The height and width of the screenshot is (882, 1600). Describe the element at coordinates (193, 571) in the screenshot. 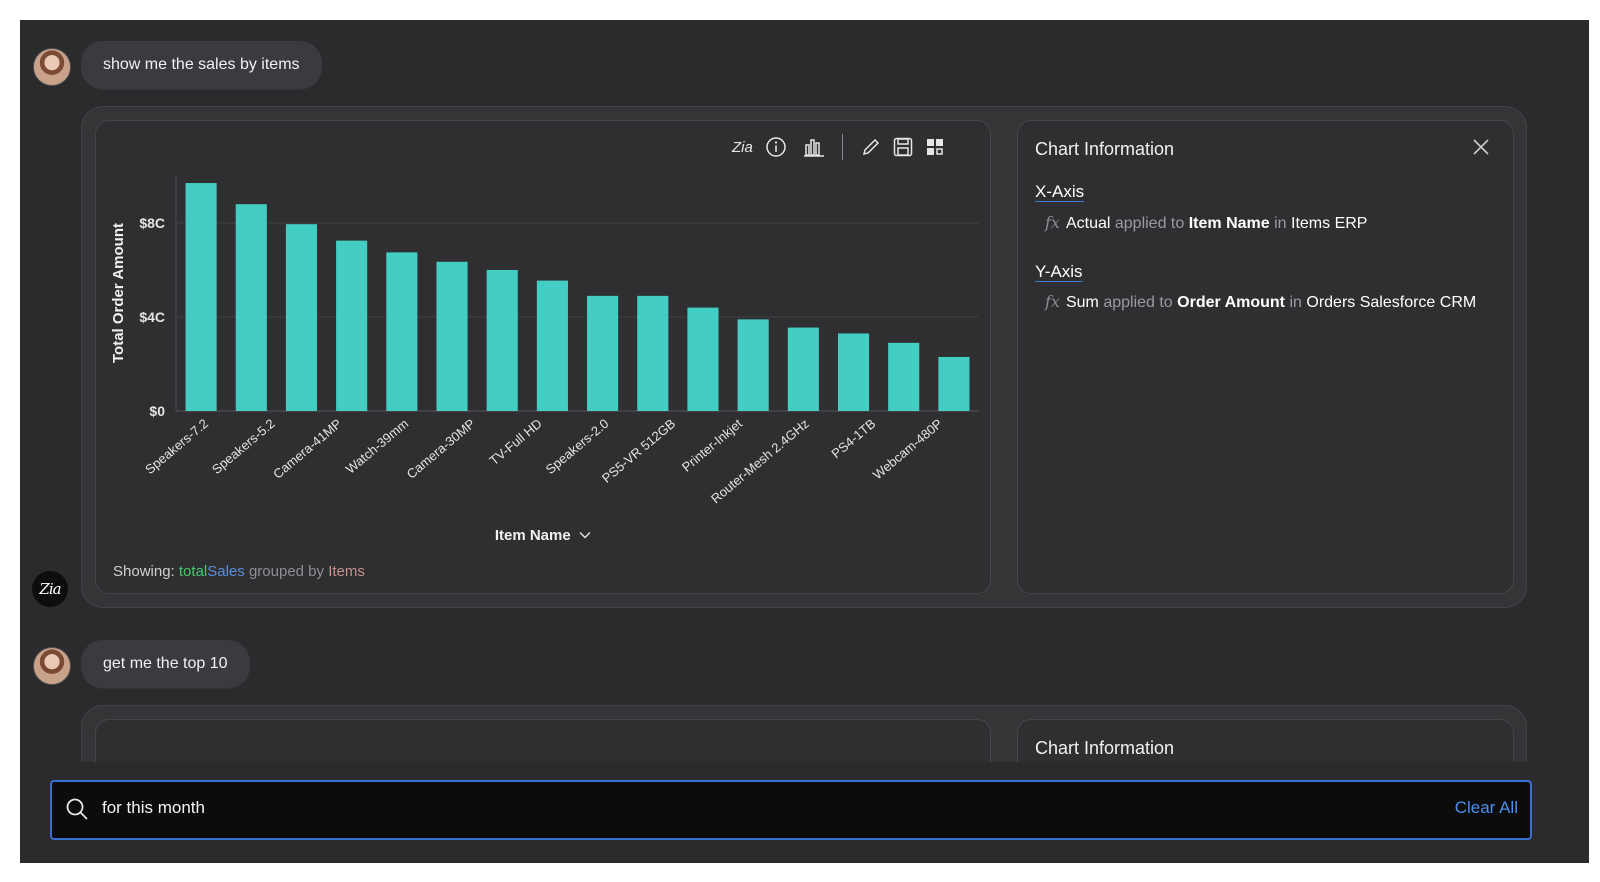

I see `showing-aggregation: total` at that location.